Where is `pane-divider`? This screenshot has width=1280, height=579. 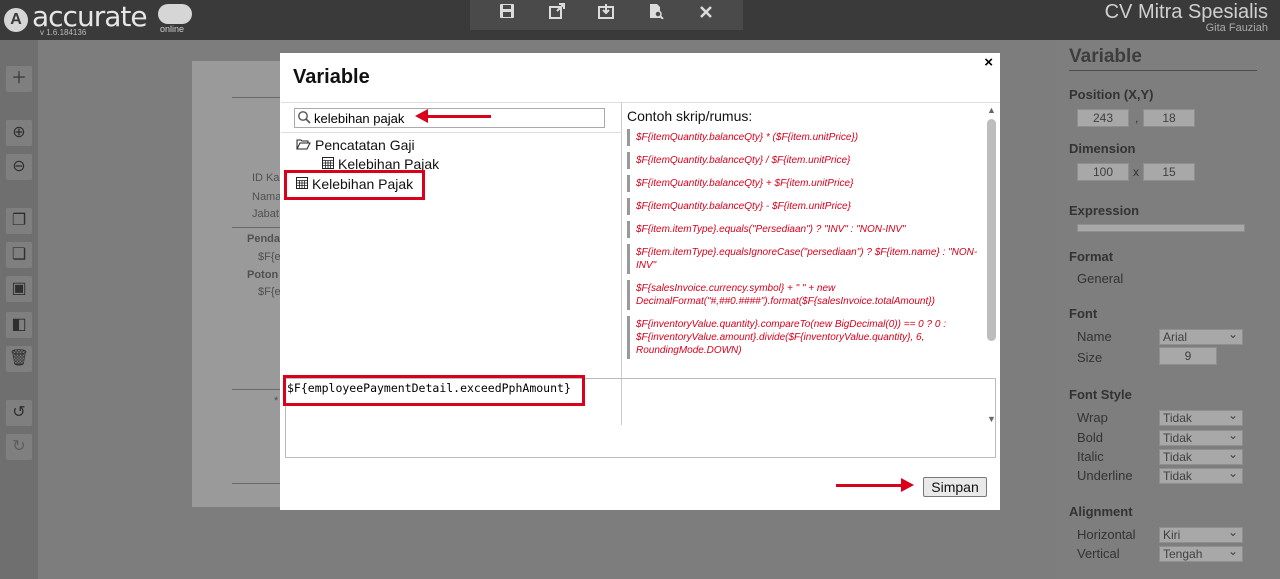 pane-divider is located at coordinates (451, 132).